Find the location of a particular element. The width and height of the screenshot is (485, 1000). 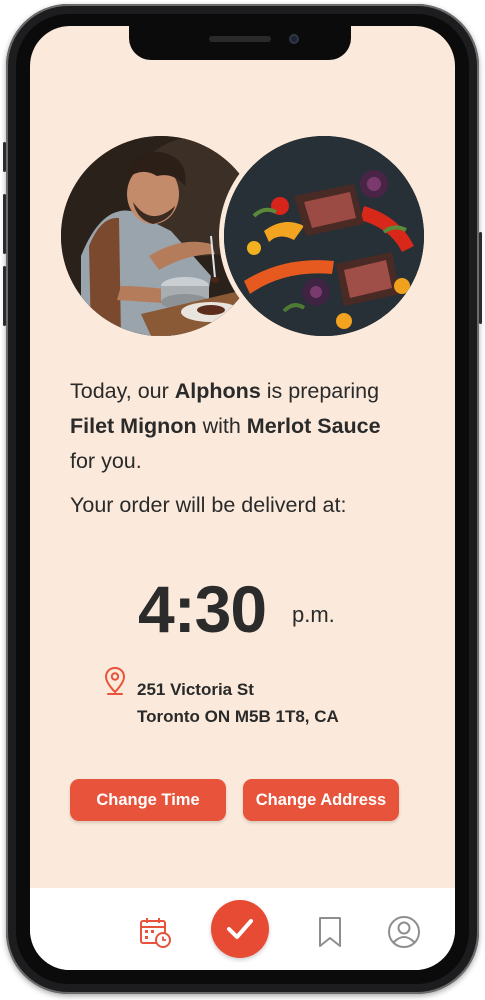

bookmark-icon is located at coordinates (330, 932).